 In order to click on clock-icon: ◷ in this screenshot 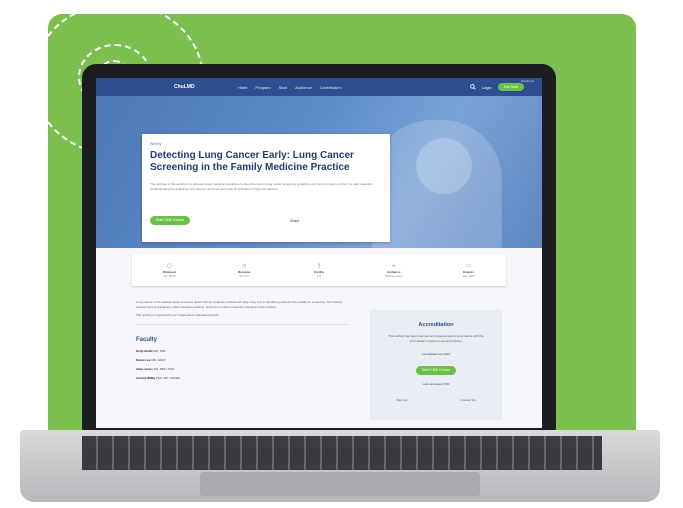, I will do `click(244, 265)`.